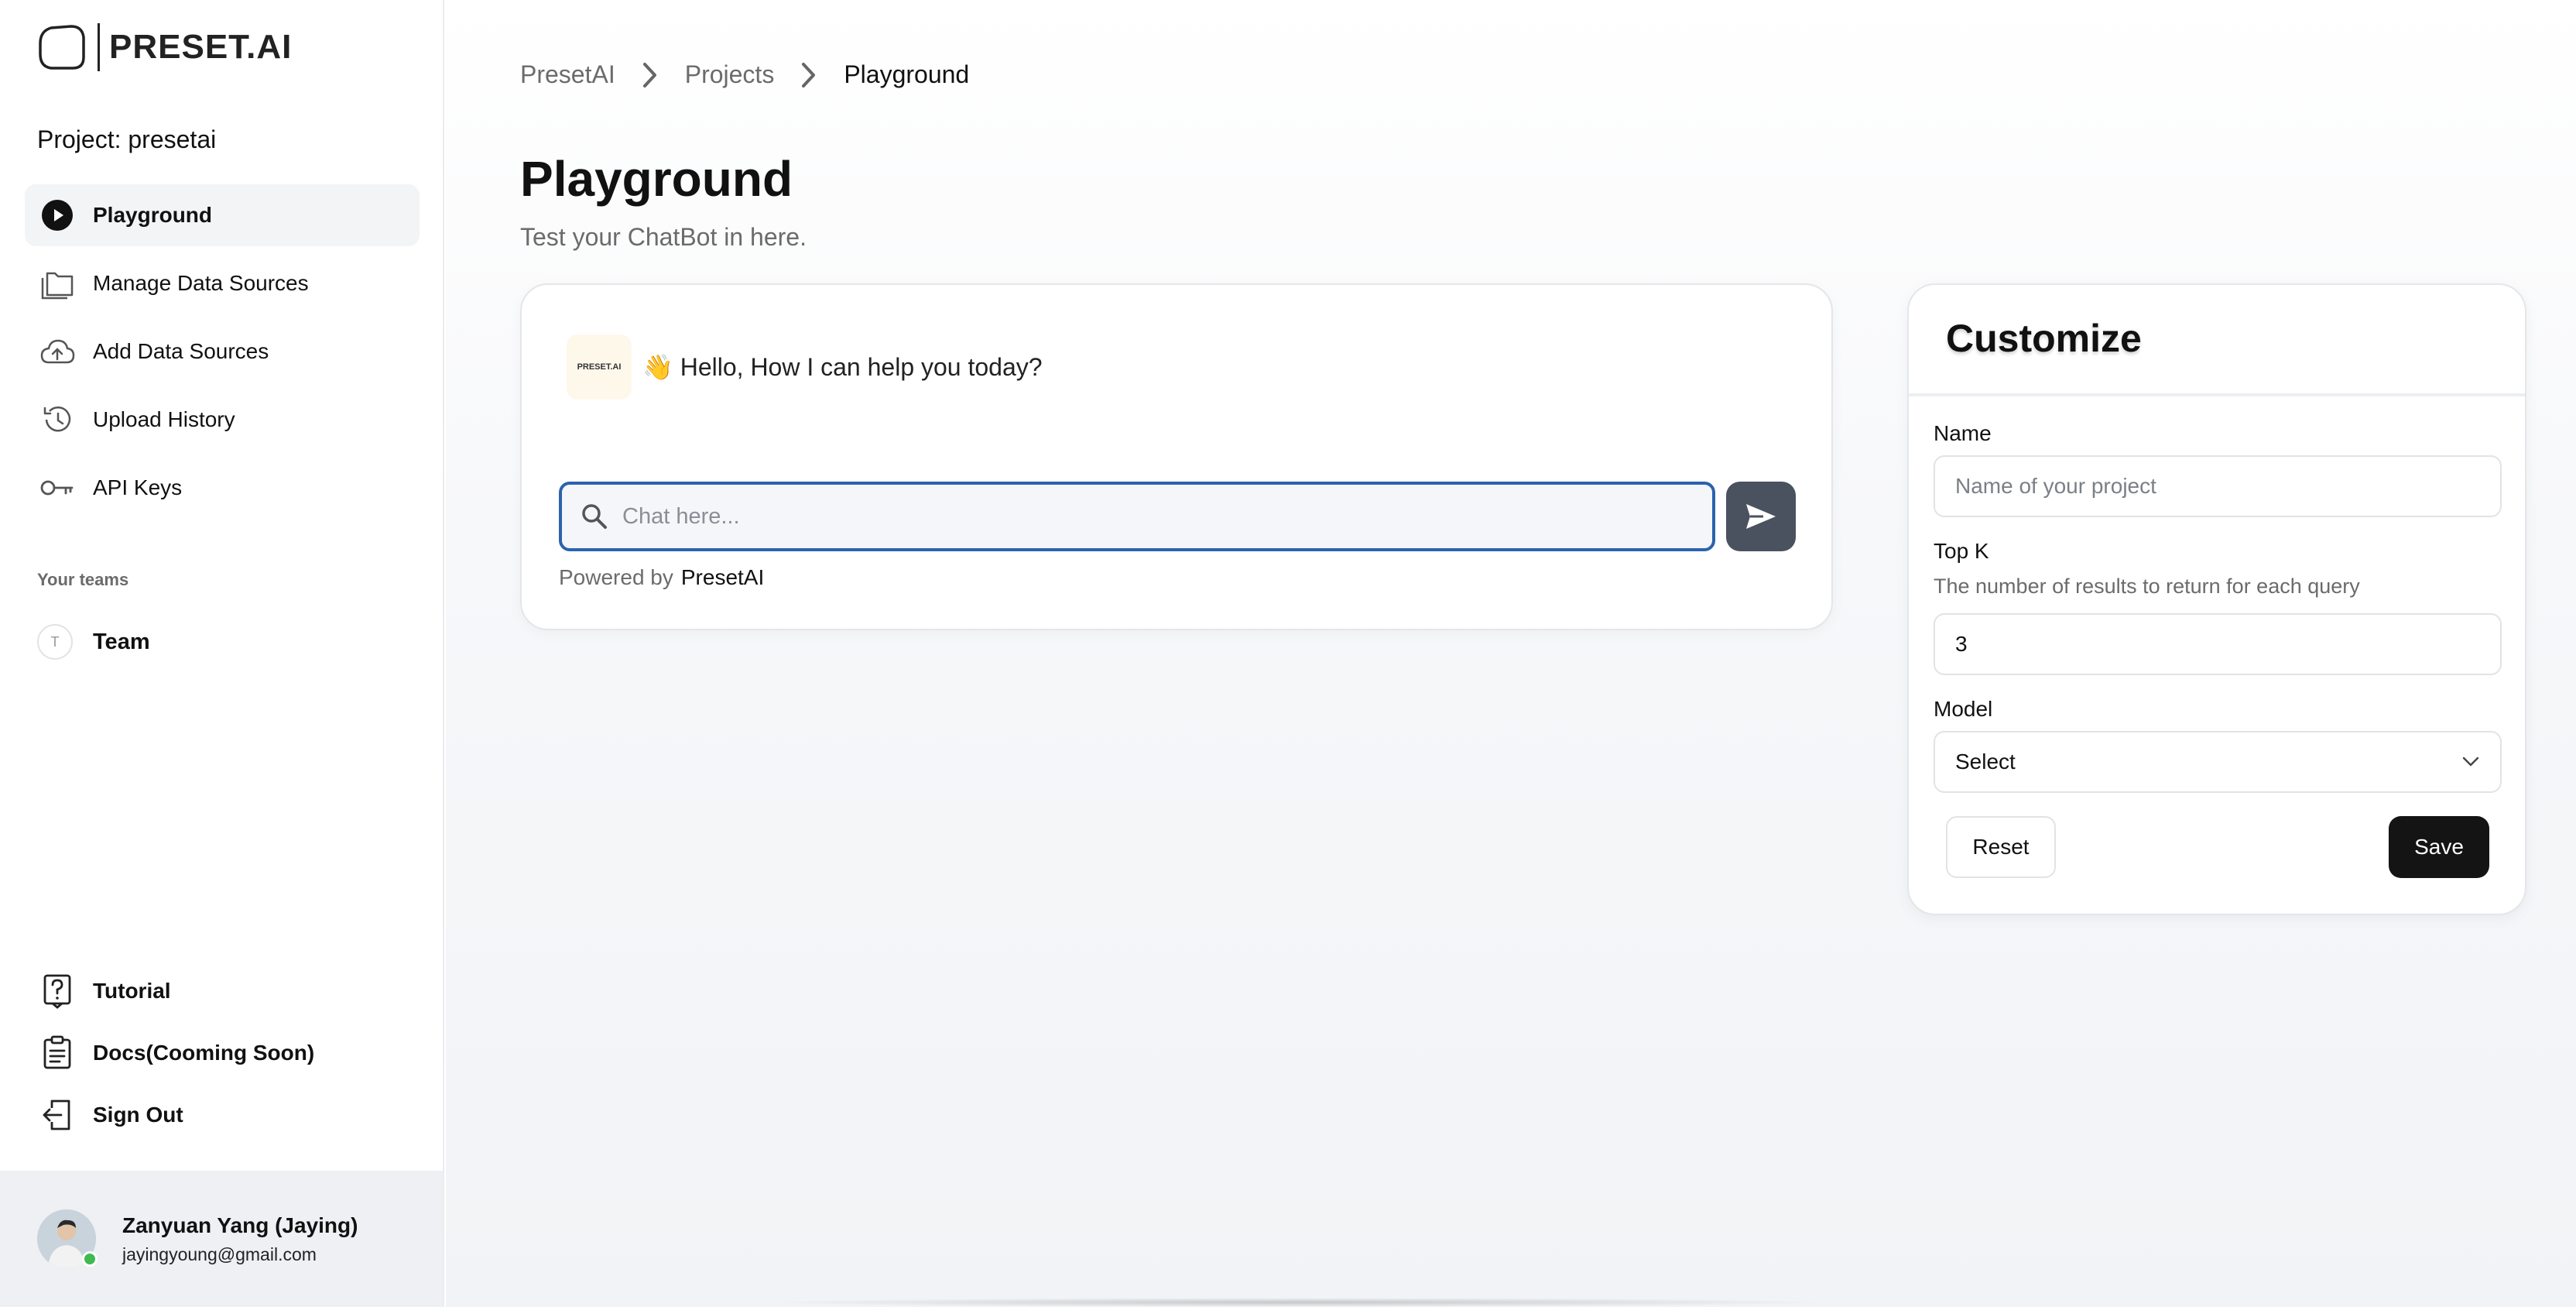  What do you see at coordinates (2439, 847) in the screenshot?
I see `save-button: Save` at bounding box center [2439, 847].